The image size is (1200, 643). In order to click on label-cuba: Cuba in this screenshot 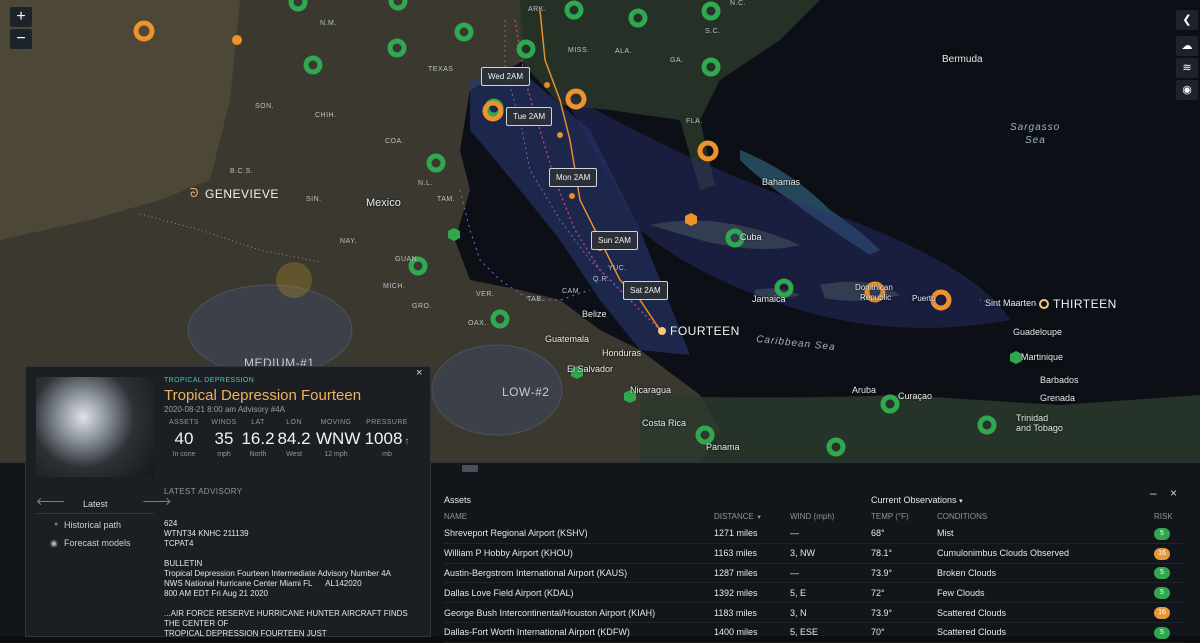, I will do `click(751, 237)`.